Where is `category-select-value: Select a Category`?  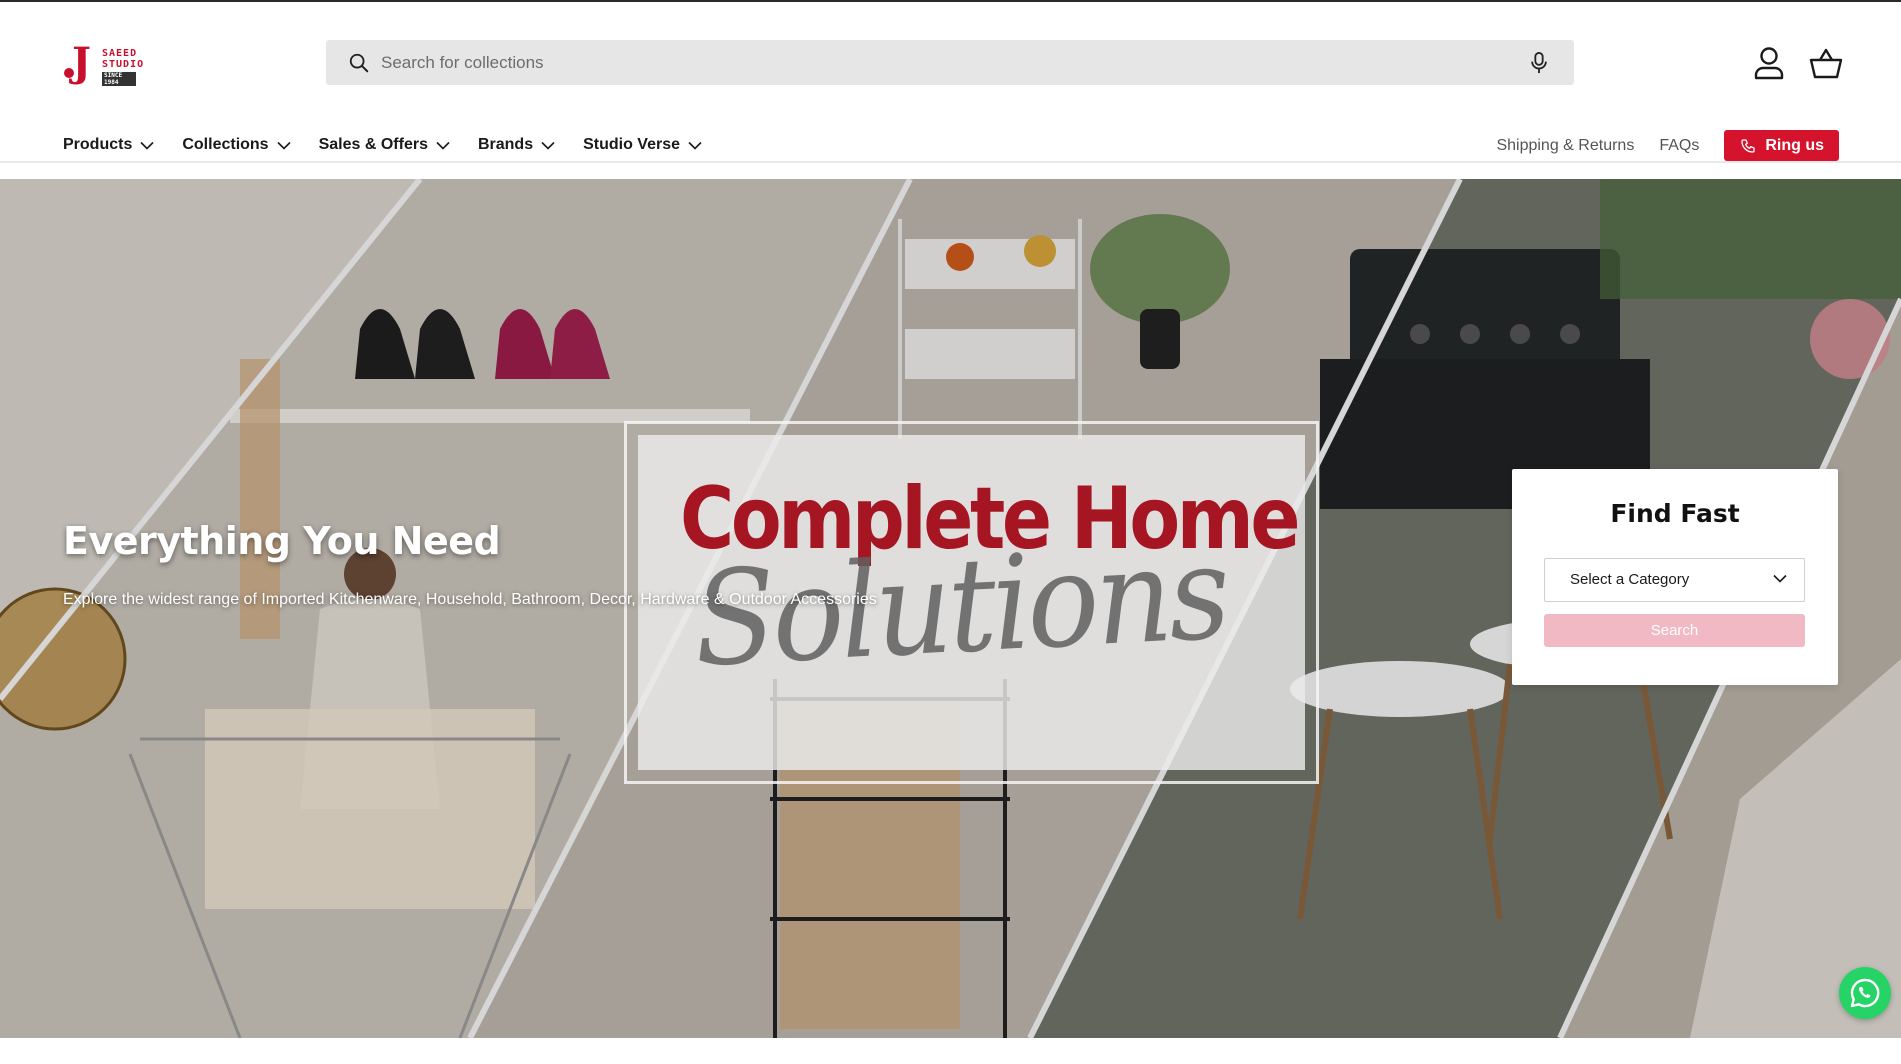 category-select-value: Select a Category is located at coordinates (1630, 579).